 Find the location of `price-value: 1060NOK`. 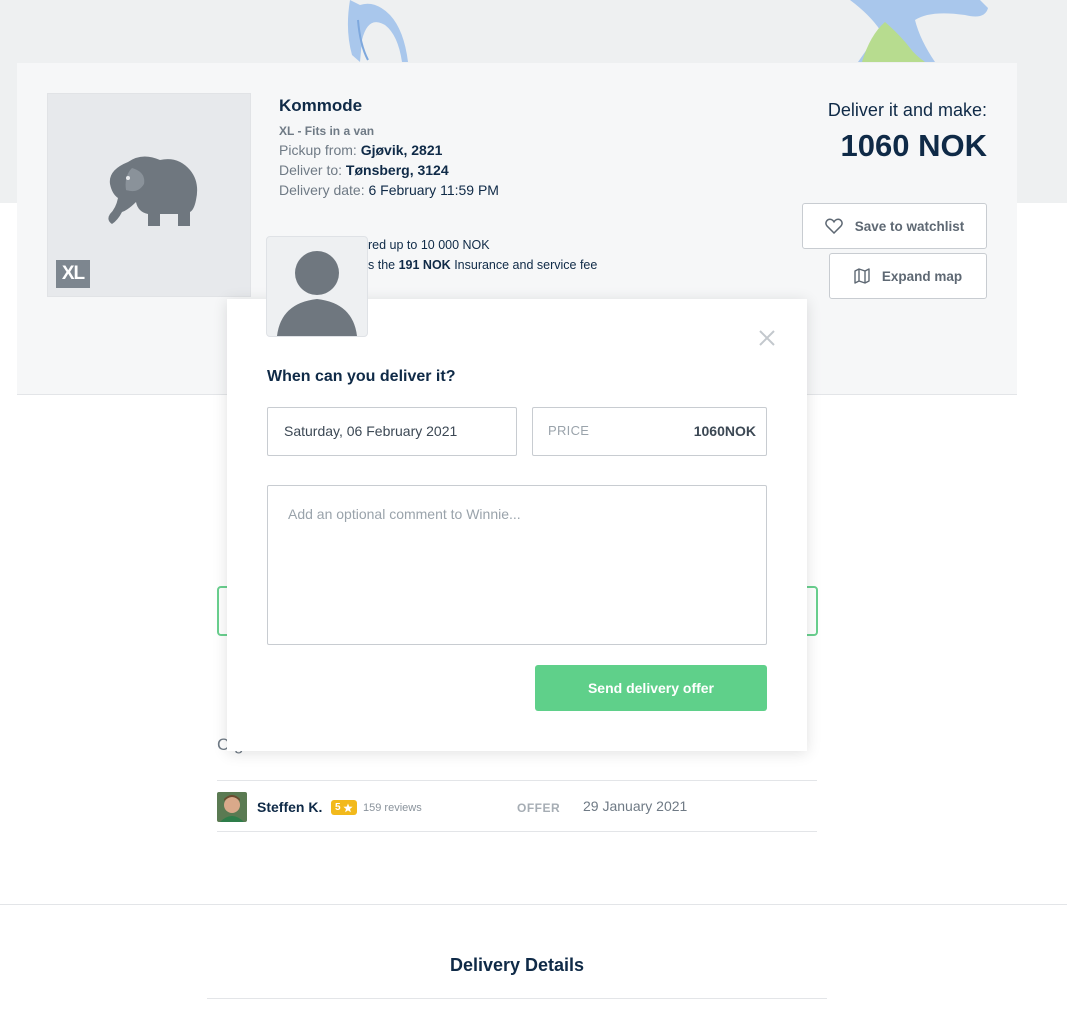

price-value: 1060NOK is located at coordinates (725, 431).